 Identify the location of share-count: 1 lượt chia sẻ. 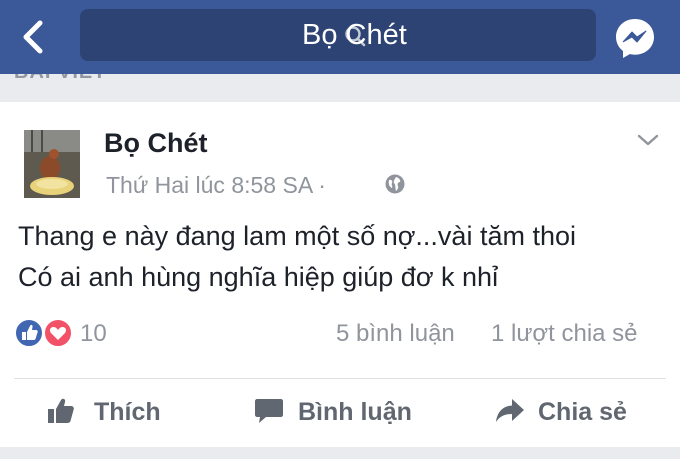
(564, 334).